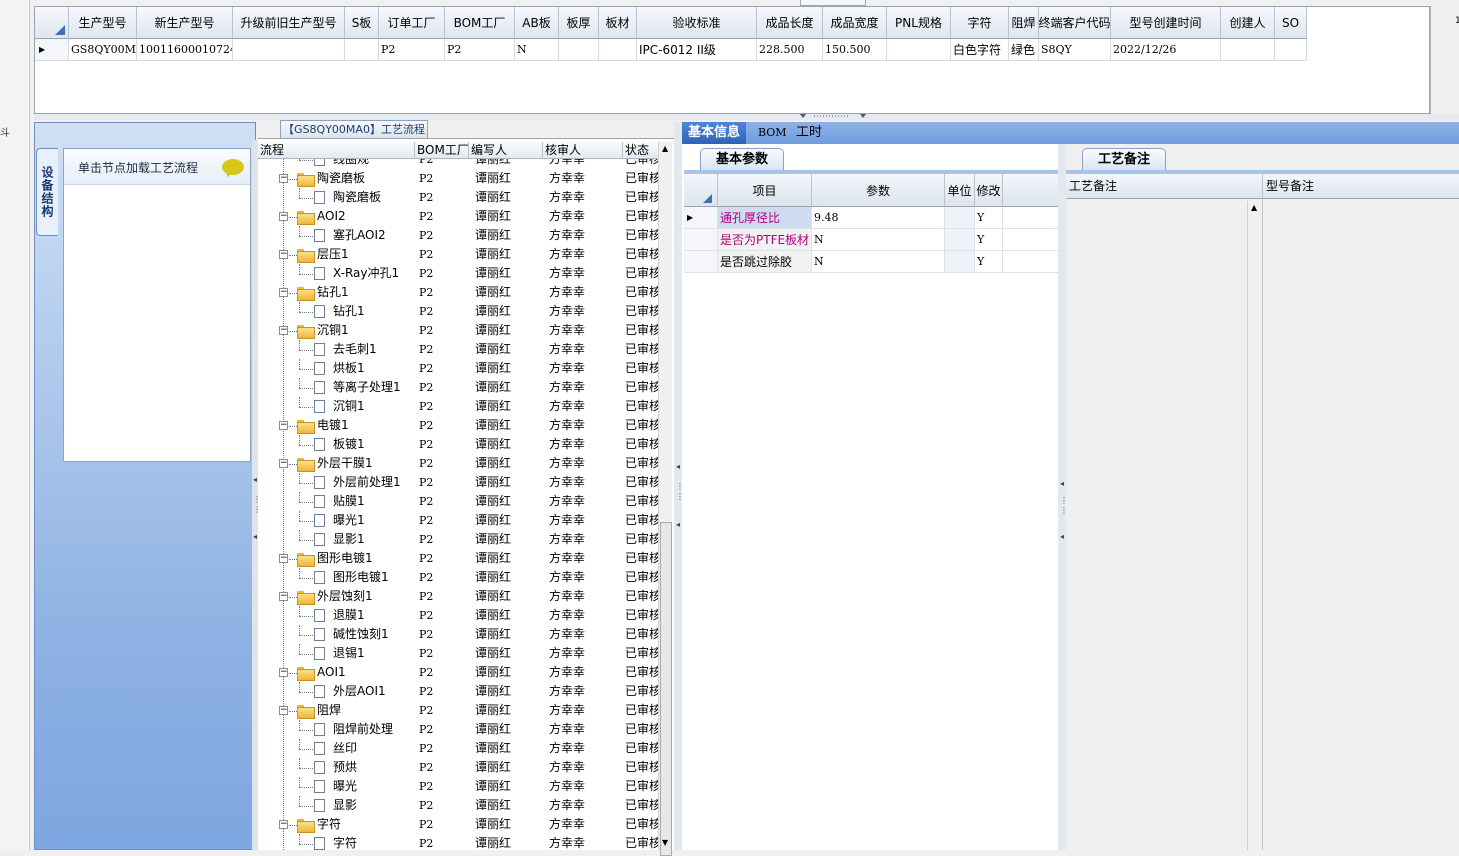 The image size is (1459, 856). Describe the element at coordinates (833, 117) in the screenshot. I see `splitter-grip` at that location.